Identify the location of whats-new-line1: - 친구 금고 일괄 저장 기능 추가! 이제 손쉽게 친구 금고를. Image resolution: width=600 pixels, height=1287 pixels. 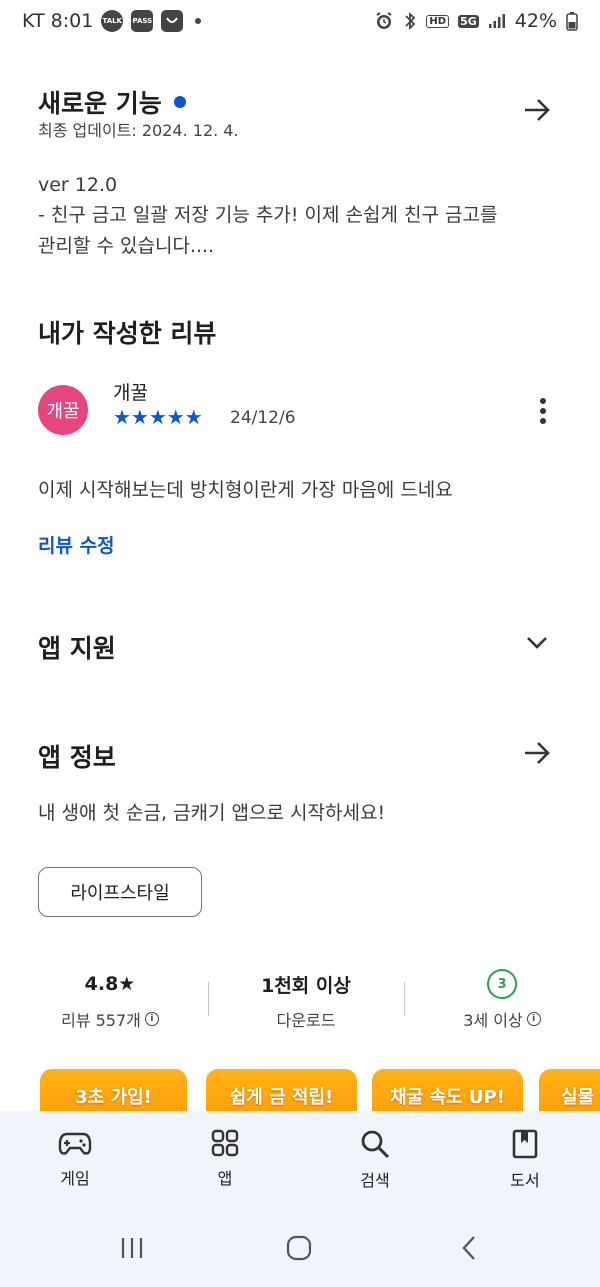
(268, 215).